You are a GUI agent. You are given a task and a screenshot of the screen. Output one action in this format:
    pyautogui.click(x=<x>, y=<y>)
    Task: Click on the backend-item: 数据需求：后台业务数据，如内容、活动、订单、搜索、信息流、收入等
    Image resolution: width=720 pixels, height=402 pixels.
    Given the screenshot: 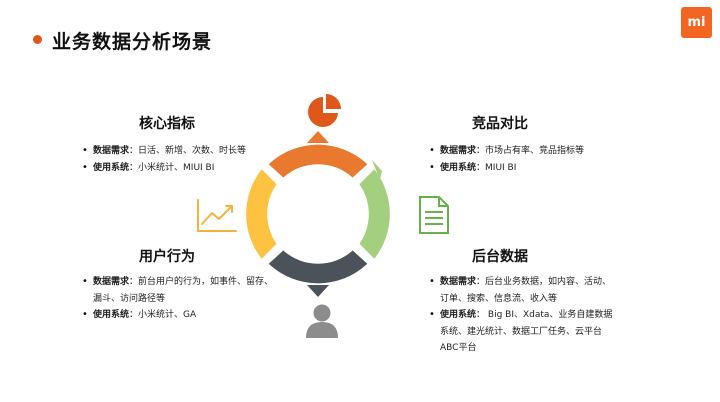 What is the action you would take?
    pyautogui.click(x=524, y=290)
    